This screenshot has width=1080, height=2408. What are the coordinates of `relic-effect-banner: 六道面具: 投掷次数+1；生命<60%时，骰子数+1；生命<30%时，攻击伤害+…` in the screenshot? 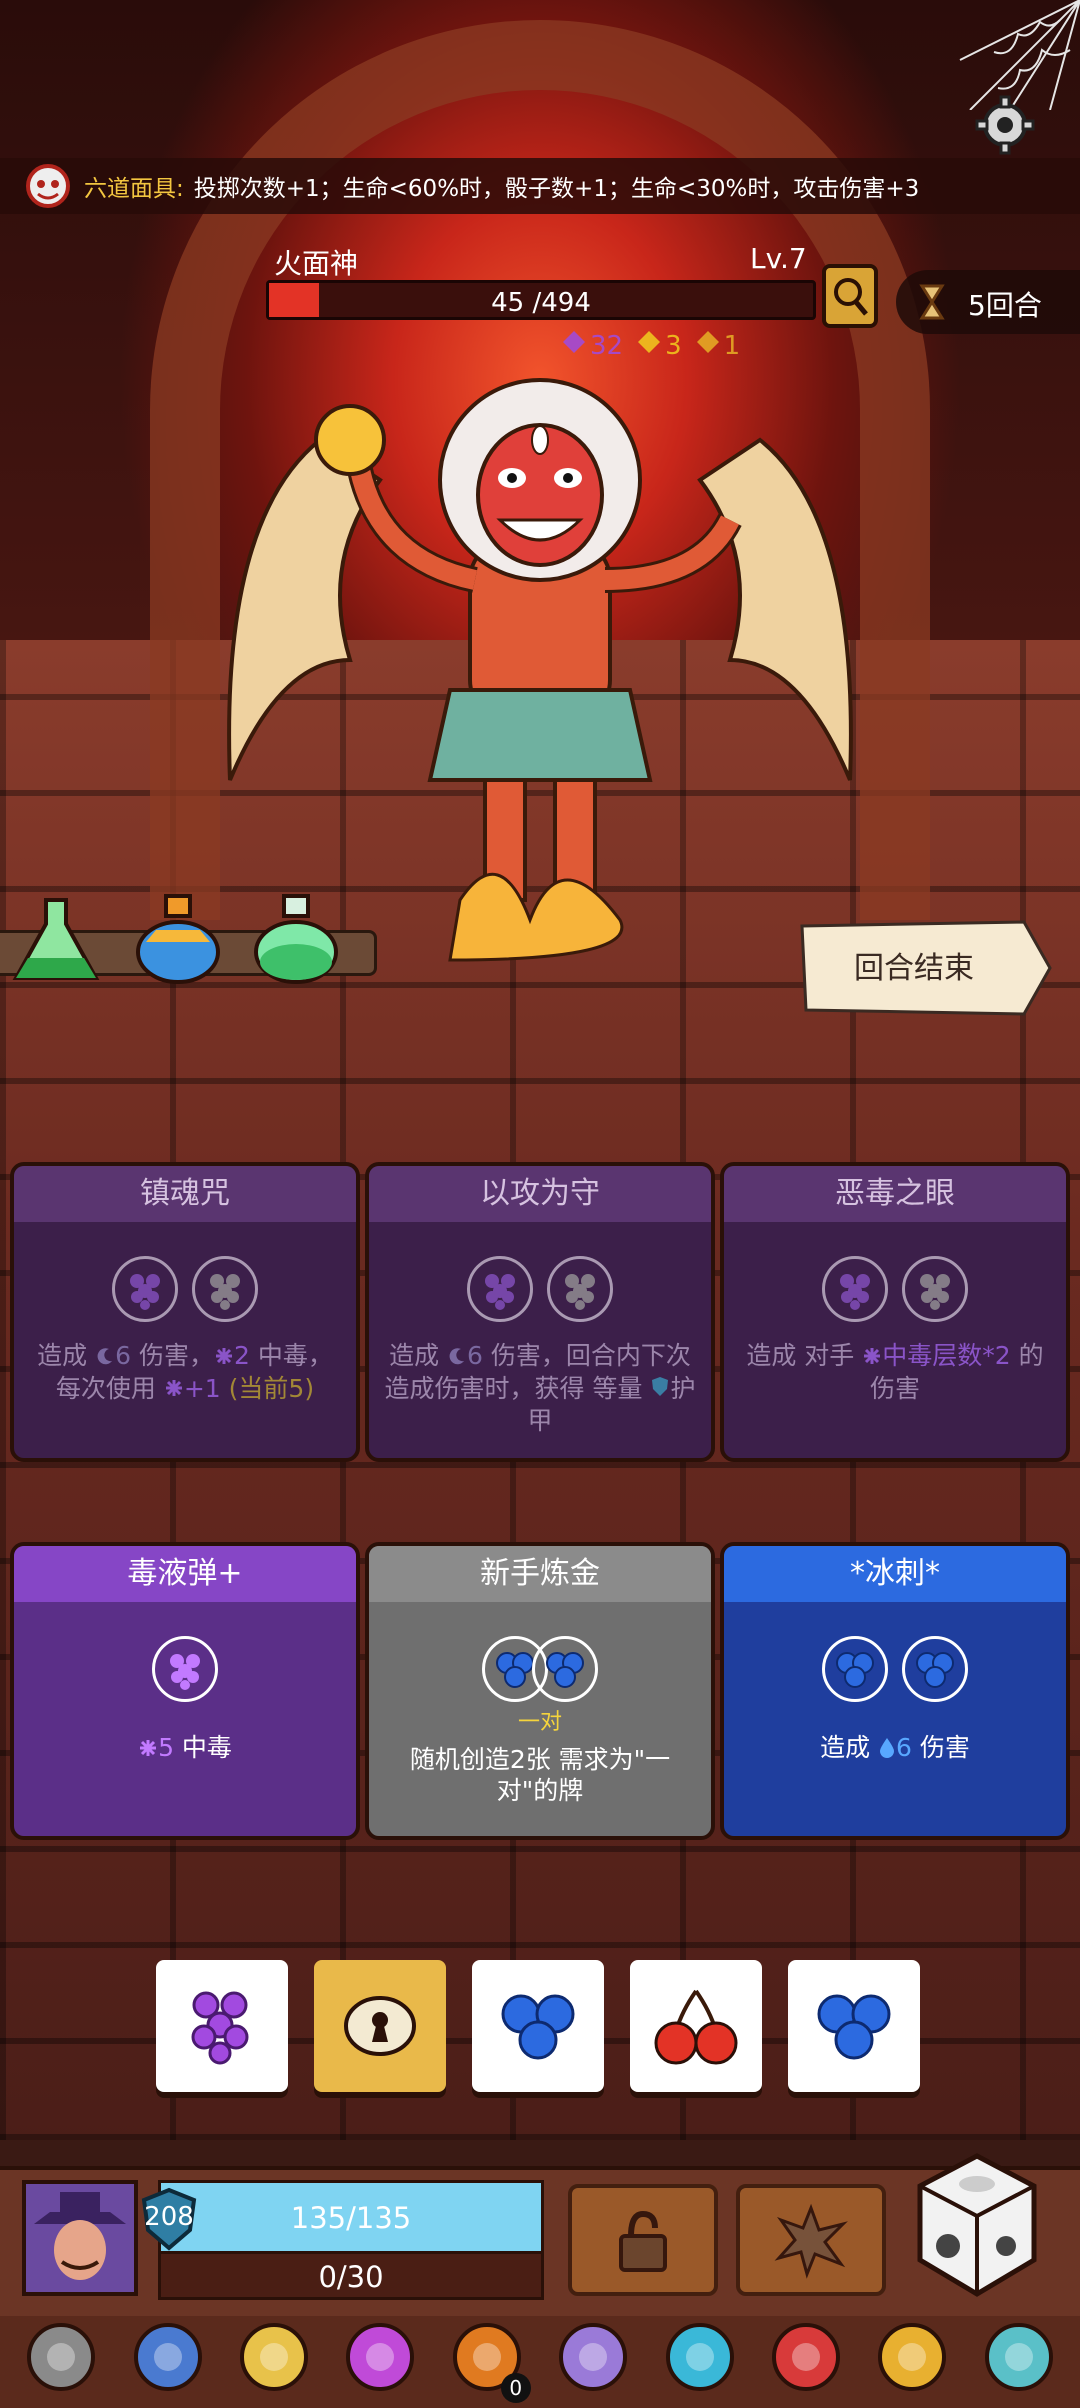 It's located at (540, 186).